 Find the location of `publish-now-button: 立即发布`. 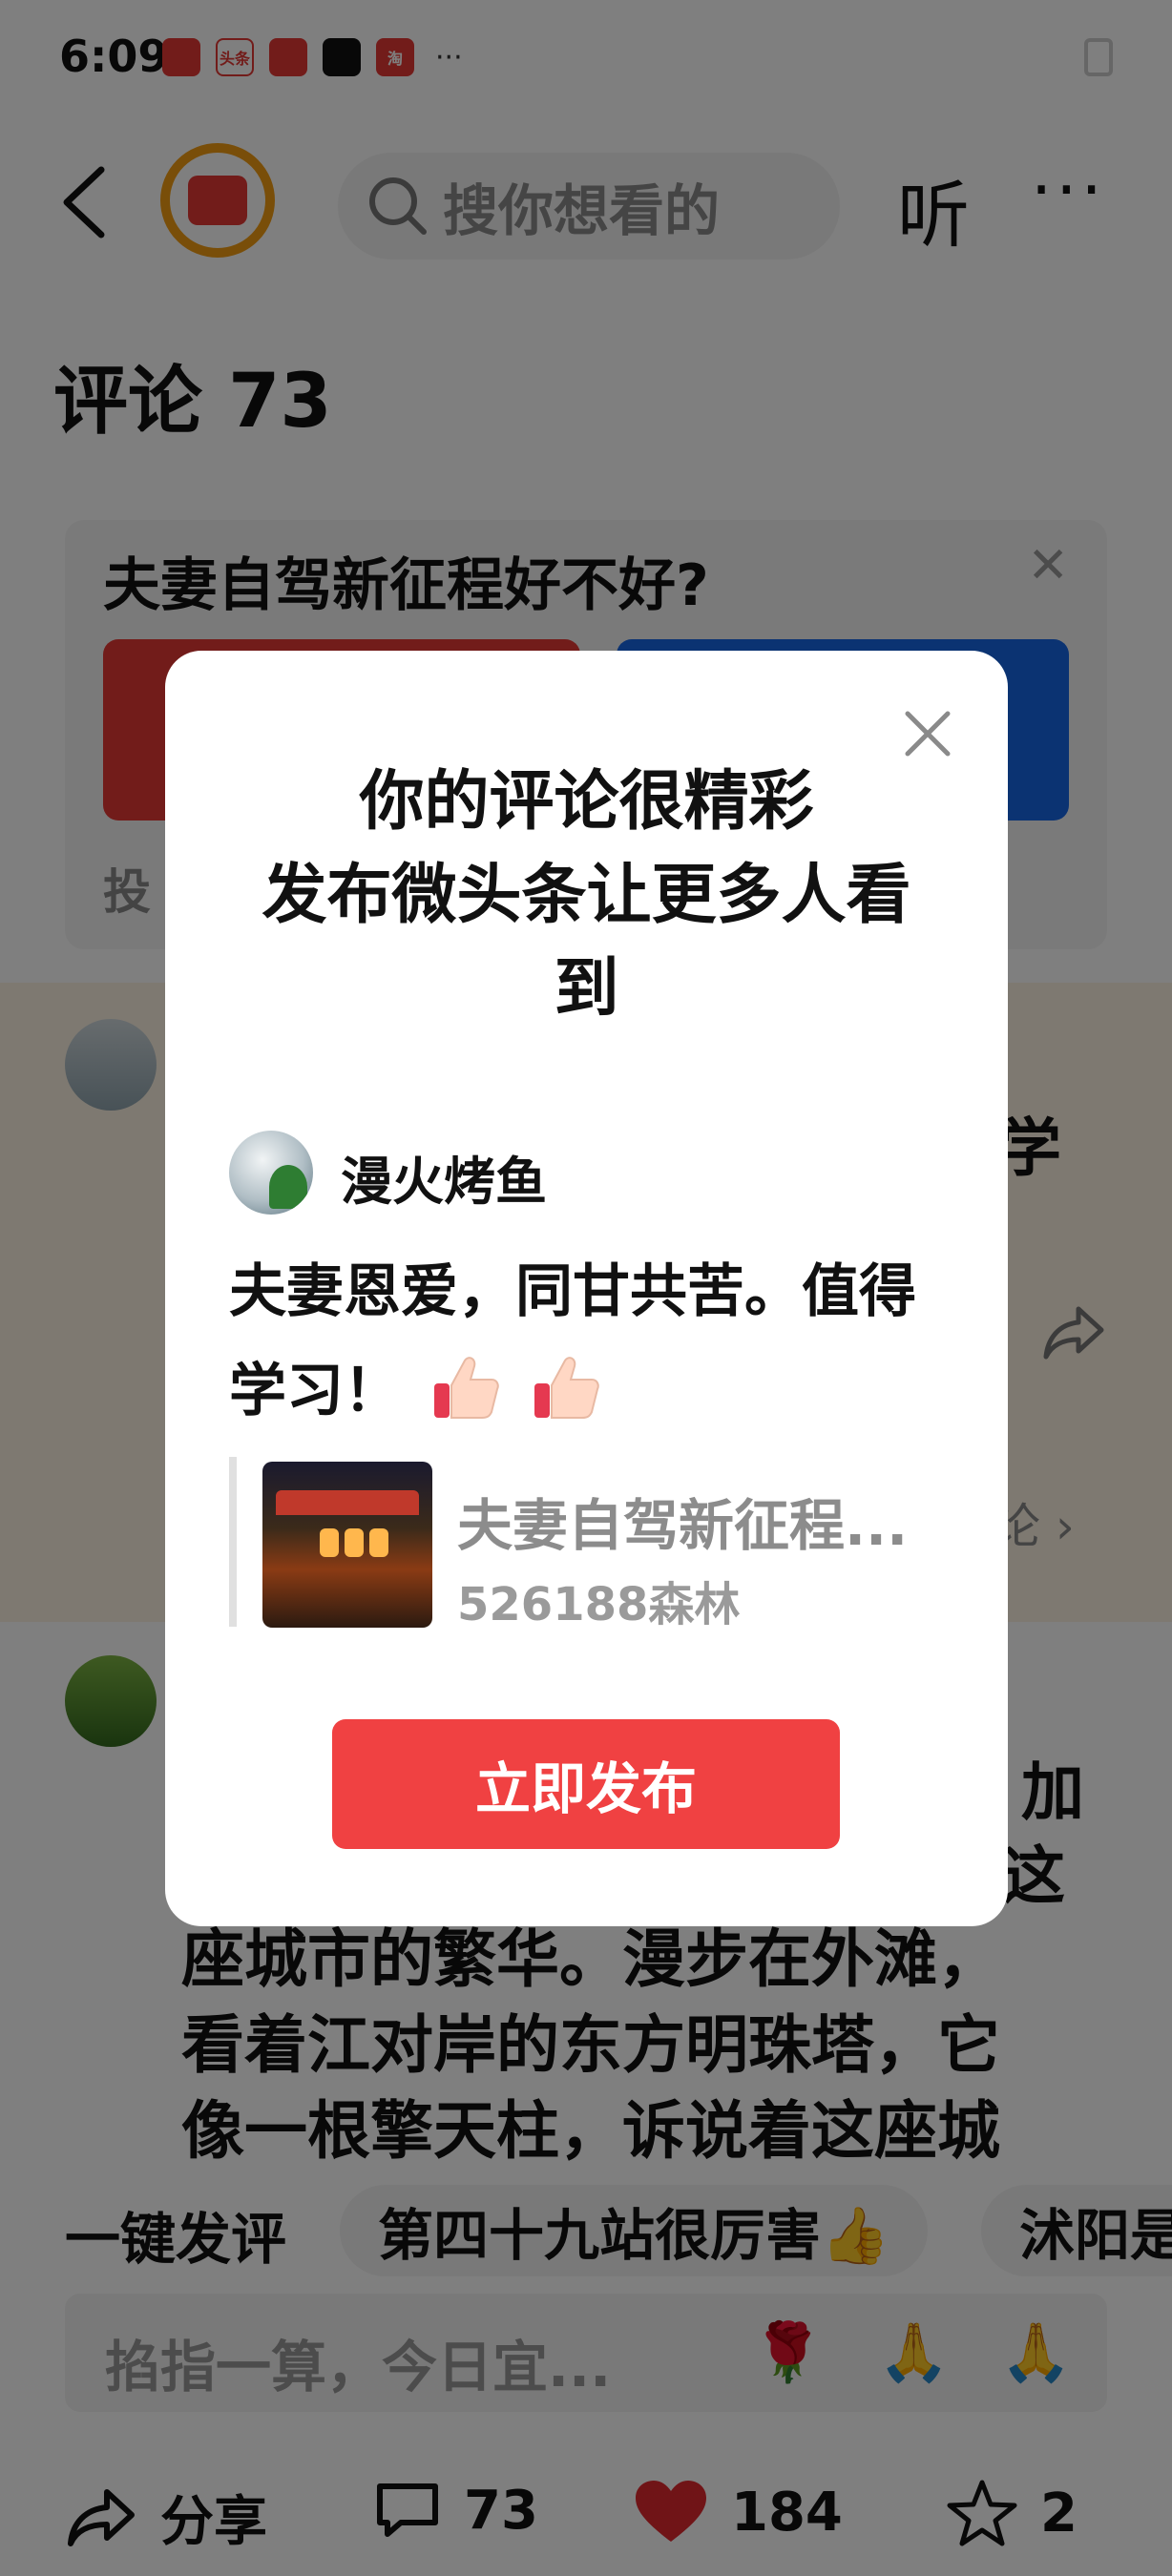

publish-now-button: 立即发布 is located at coordinates (586, 1784).